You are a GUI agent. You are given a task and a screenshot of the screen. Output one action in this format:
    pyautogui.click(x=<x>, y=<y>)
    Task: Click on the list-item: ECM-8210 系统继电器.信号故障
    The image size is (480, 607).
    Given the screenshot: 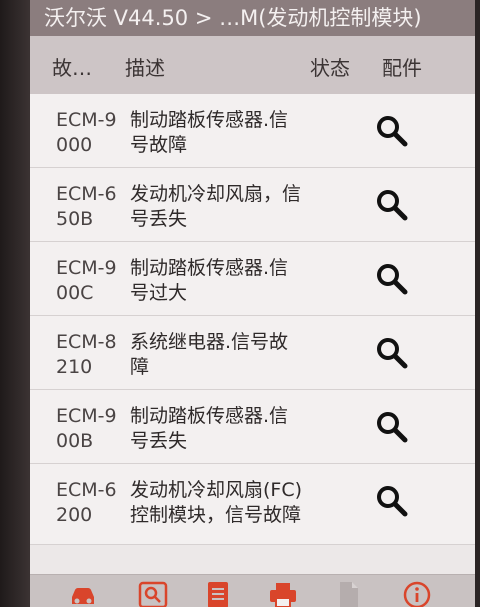 What is the action you would take?
    pyautogui.click(x=252, y=353)
    